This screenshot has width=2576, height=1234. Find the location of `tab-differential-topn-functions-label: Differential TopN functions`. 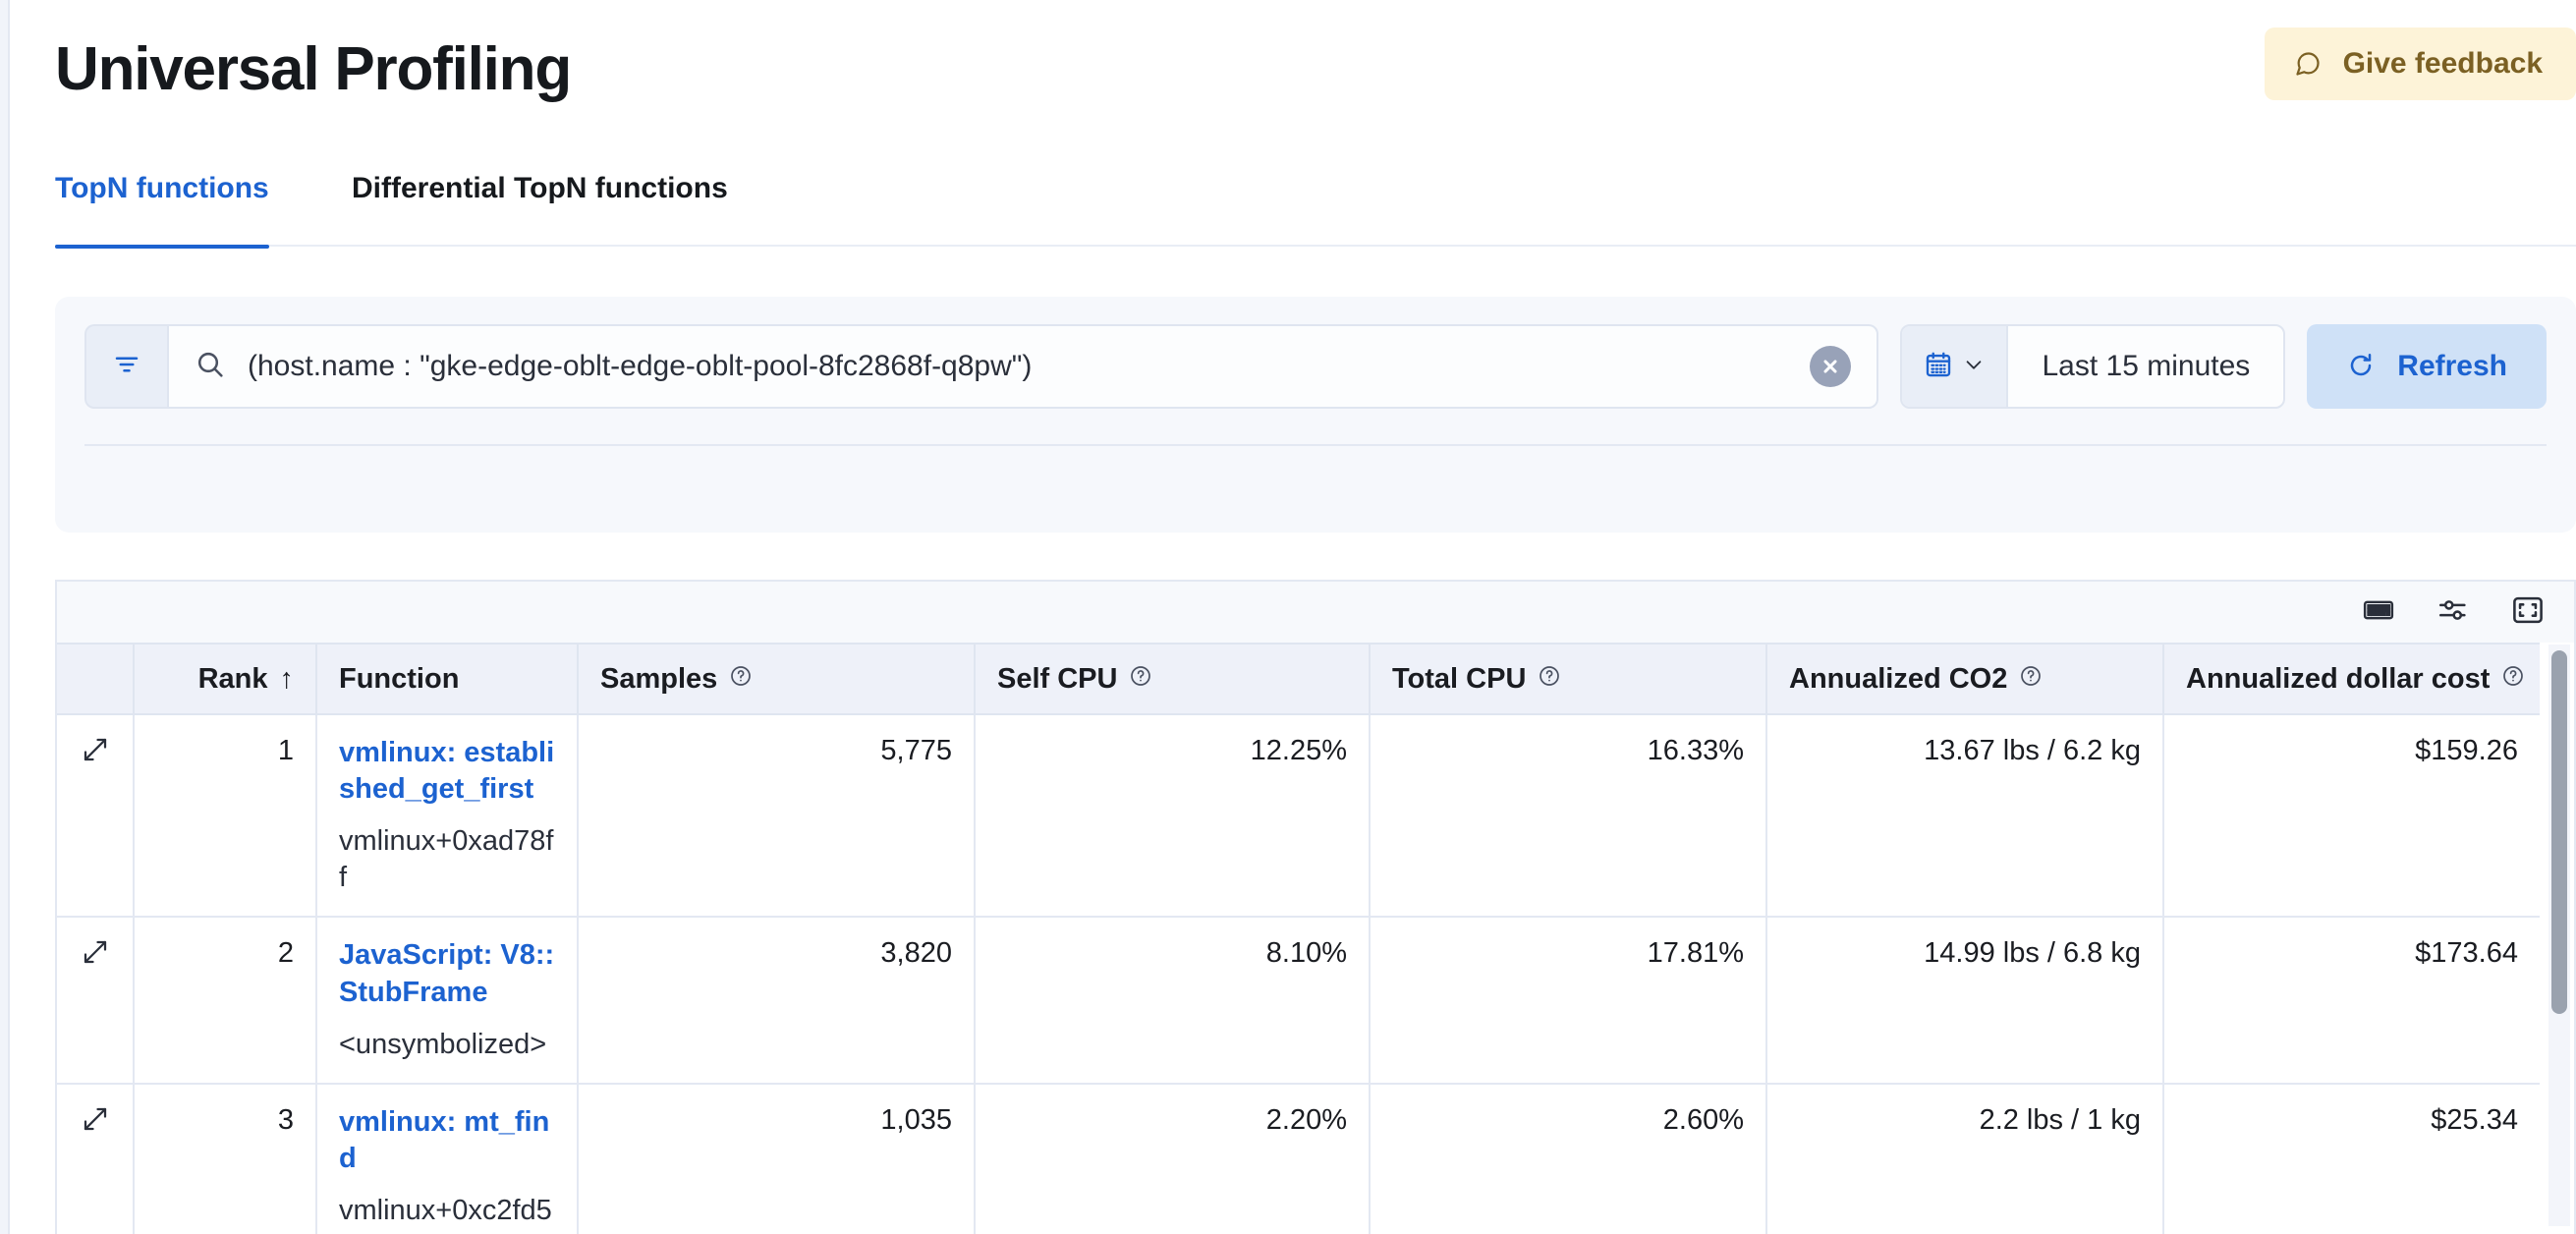

tab-differential-topn-functions-label: Differential TopN functions is located at coordinates (540, 188).